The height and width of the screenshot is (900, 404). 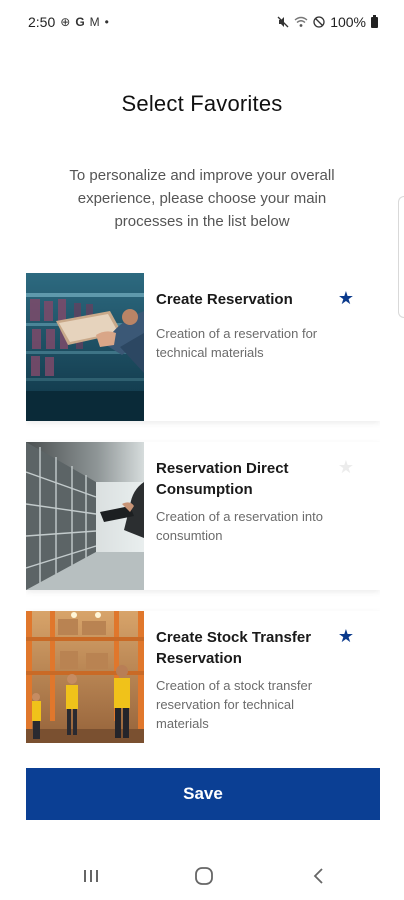 I want to click on recent-apps-icon, so click(x=91, y=876).